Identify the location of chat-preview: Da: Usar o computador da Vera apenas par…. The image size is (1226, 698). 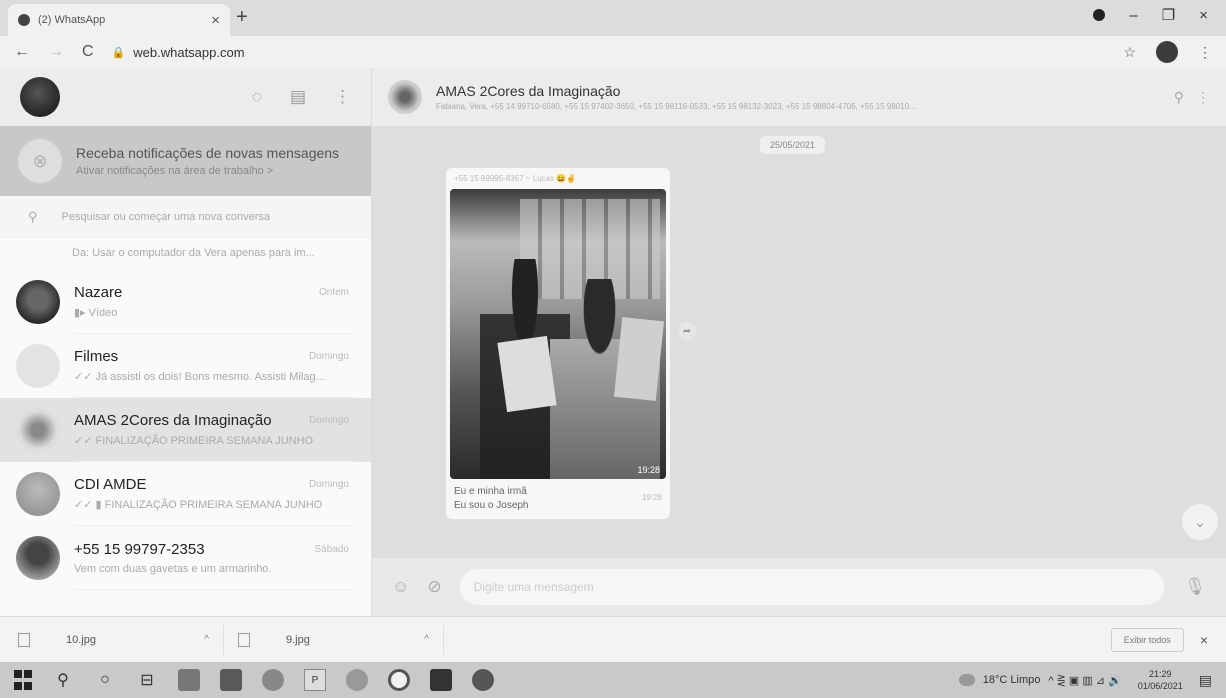
(193, 253).